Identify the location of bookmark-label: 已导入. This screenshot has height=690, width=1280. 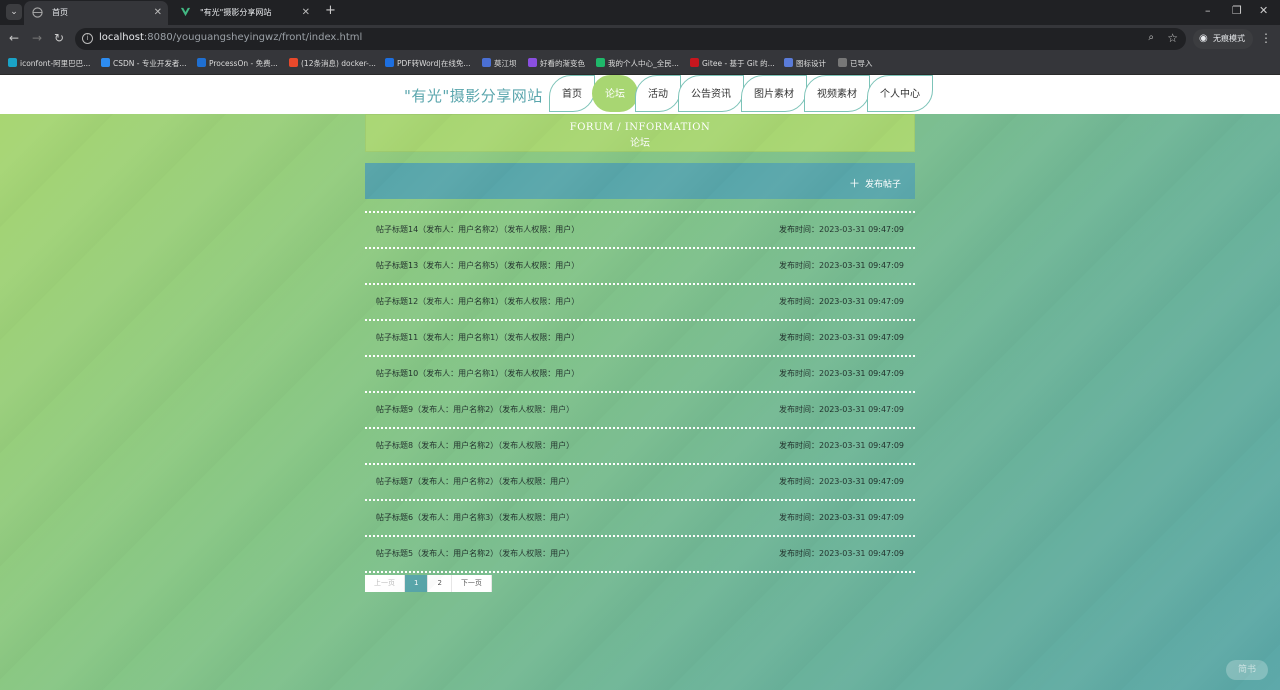
(861, 63).